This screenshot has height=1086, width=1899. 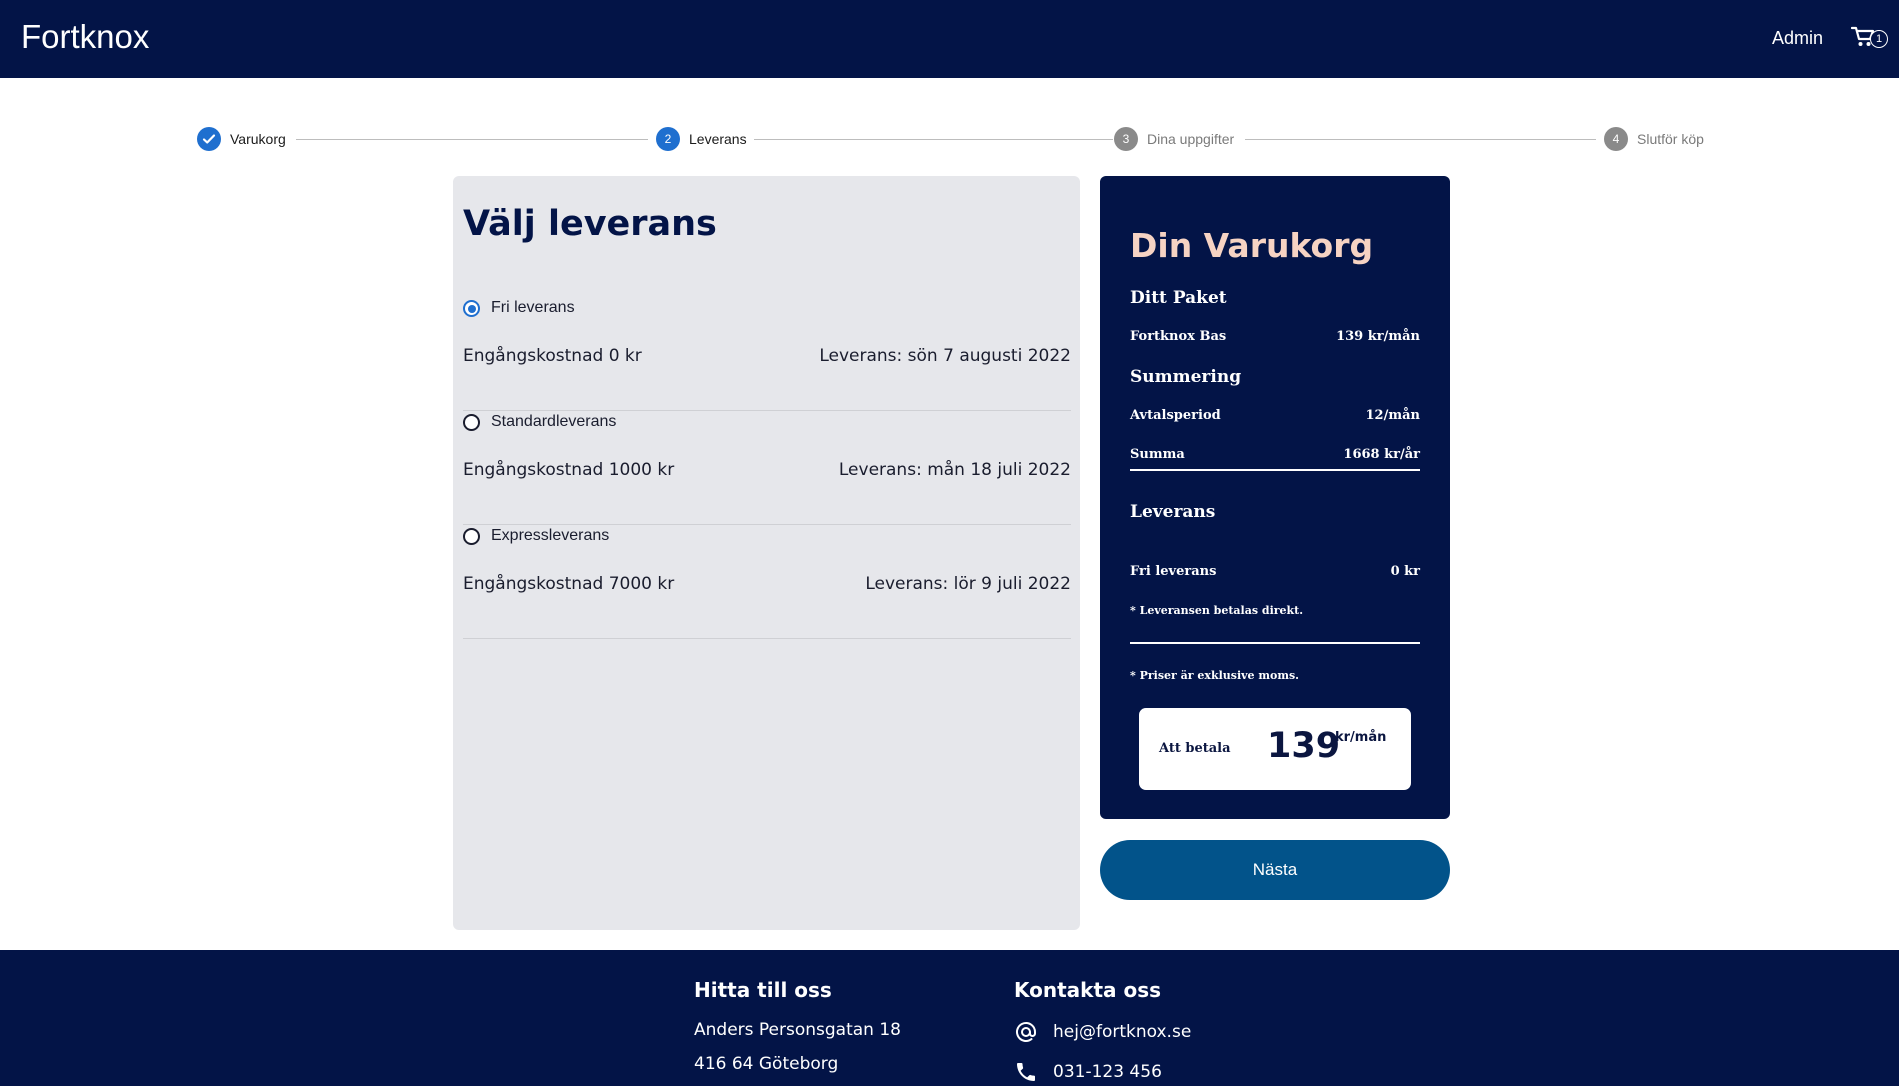 I want to click on period-row: Avtalsperiod 12/mån, so click(x=1275, y=415).